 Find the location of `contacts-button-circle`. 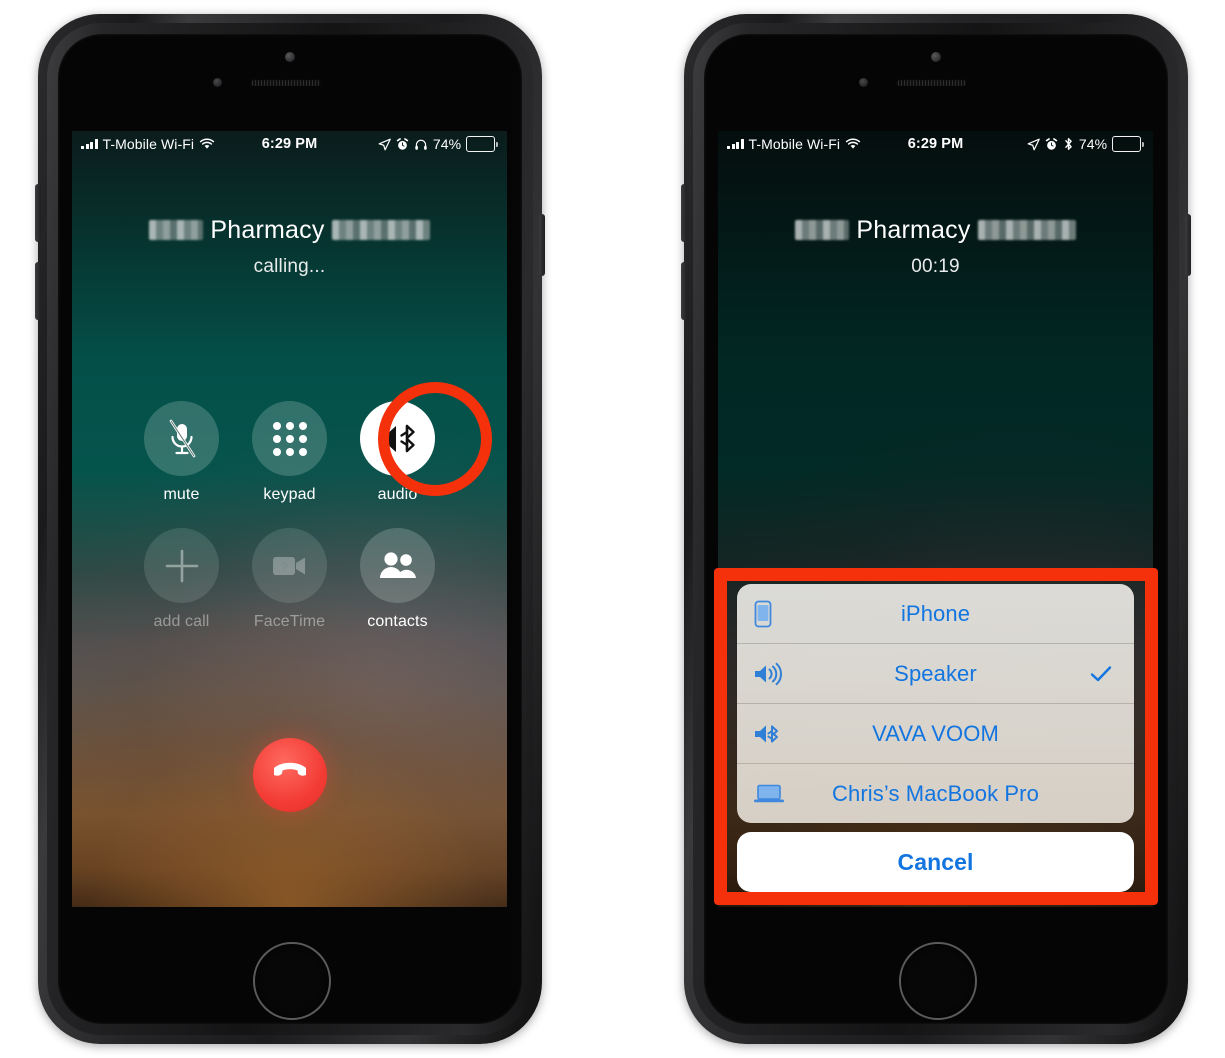

contacts-button-circle is located at coordinates (397, 565).